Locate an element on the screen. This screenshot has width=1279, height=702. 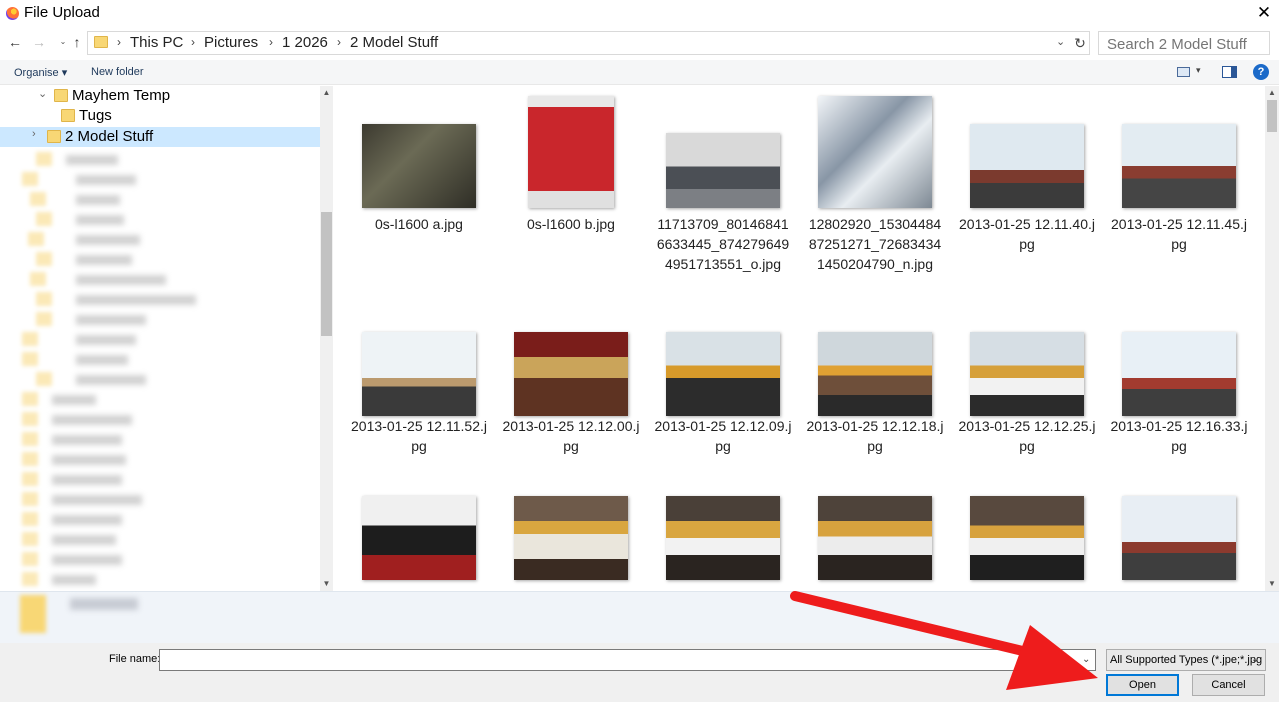
file-tile: 2013-01-25 12.12.25.jpg is located at coordinates (1027, 395).